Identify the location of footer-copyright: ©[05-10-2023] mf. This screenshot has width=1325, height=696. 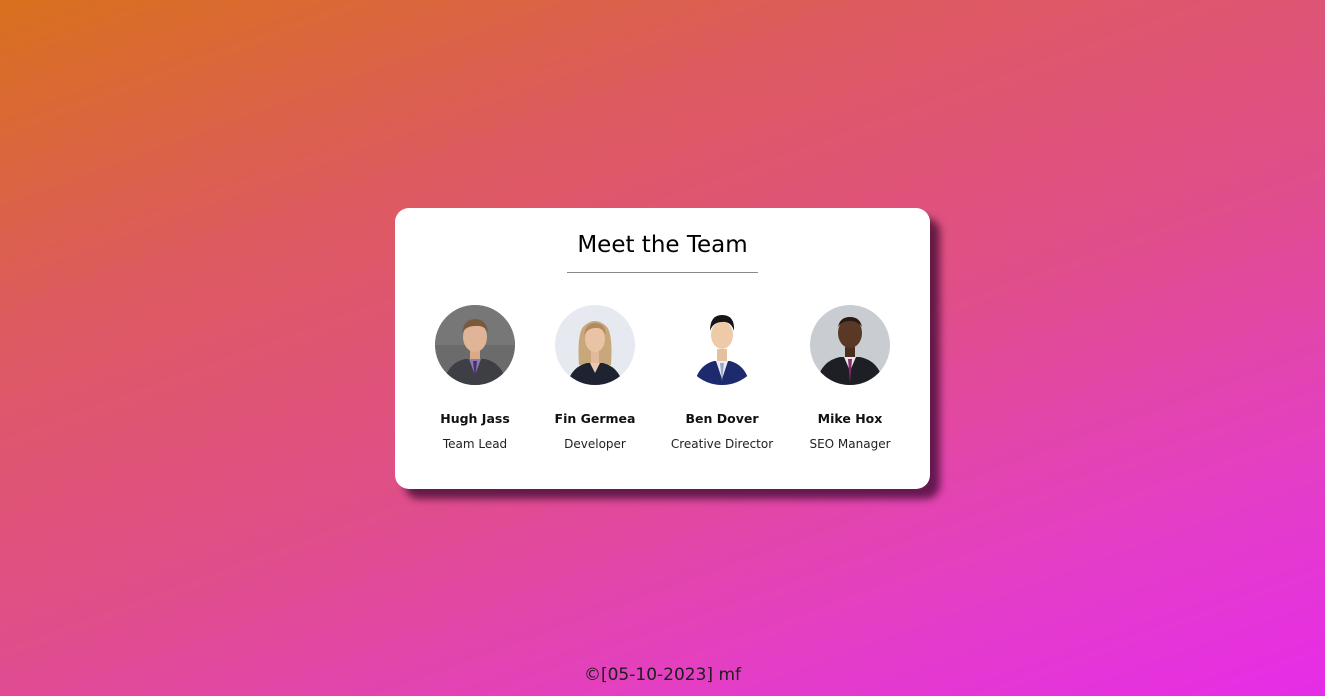
(662, 675).